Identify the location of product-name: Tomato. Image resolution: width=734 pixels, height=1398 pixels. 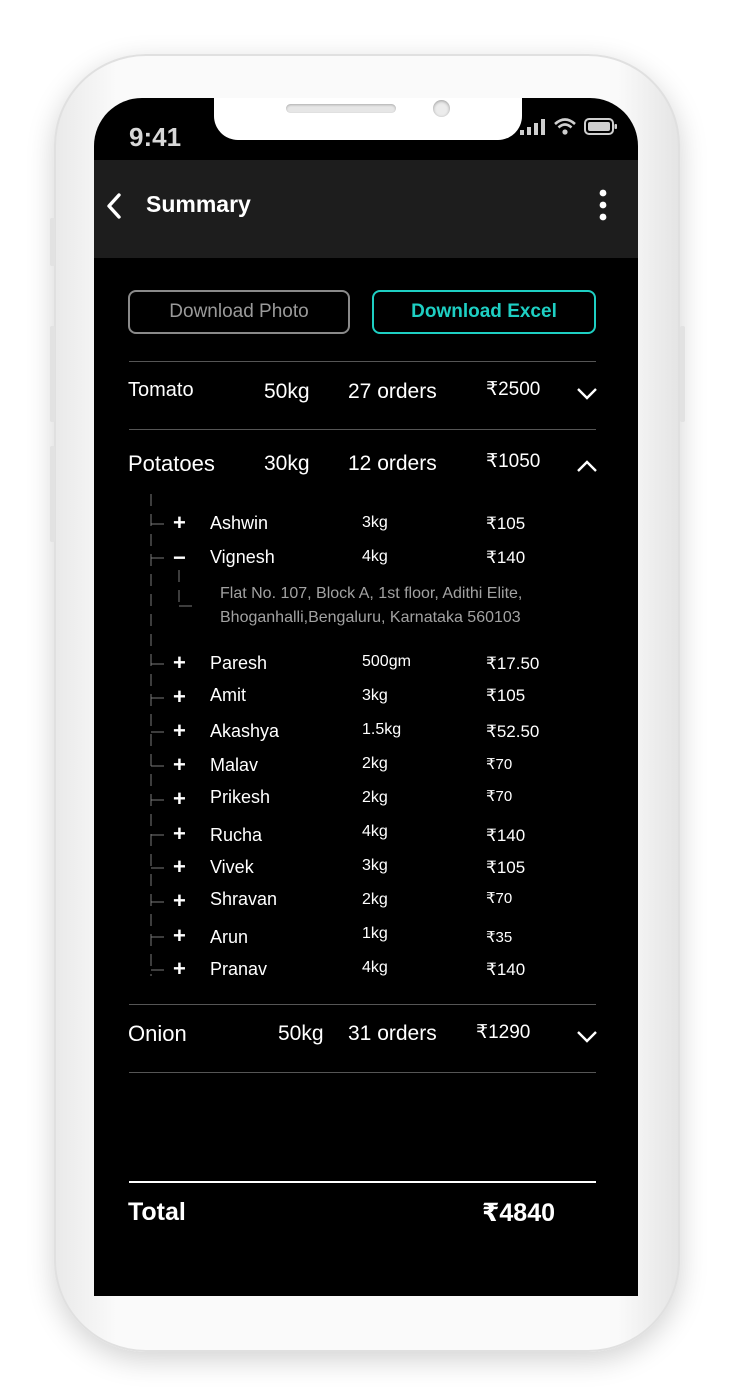
(161, 390).